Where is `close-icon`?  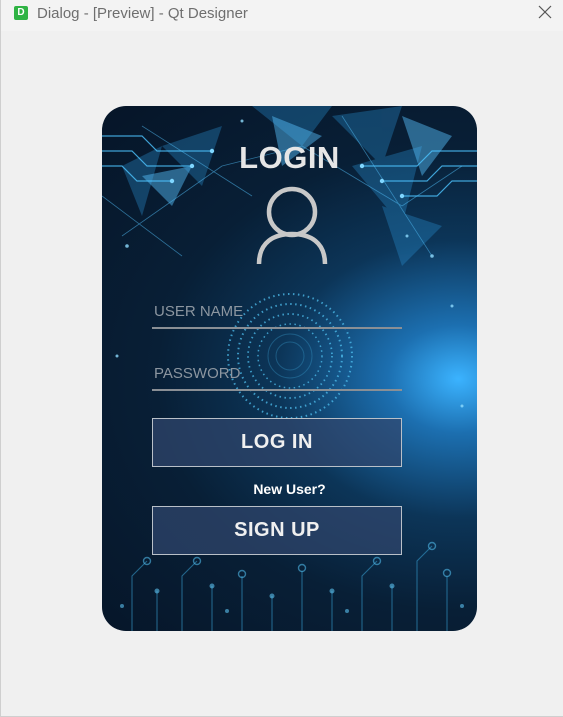
close-icon is located at coordinates (545, 12).